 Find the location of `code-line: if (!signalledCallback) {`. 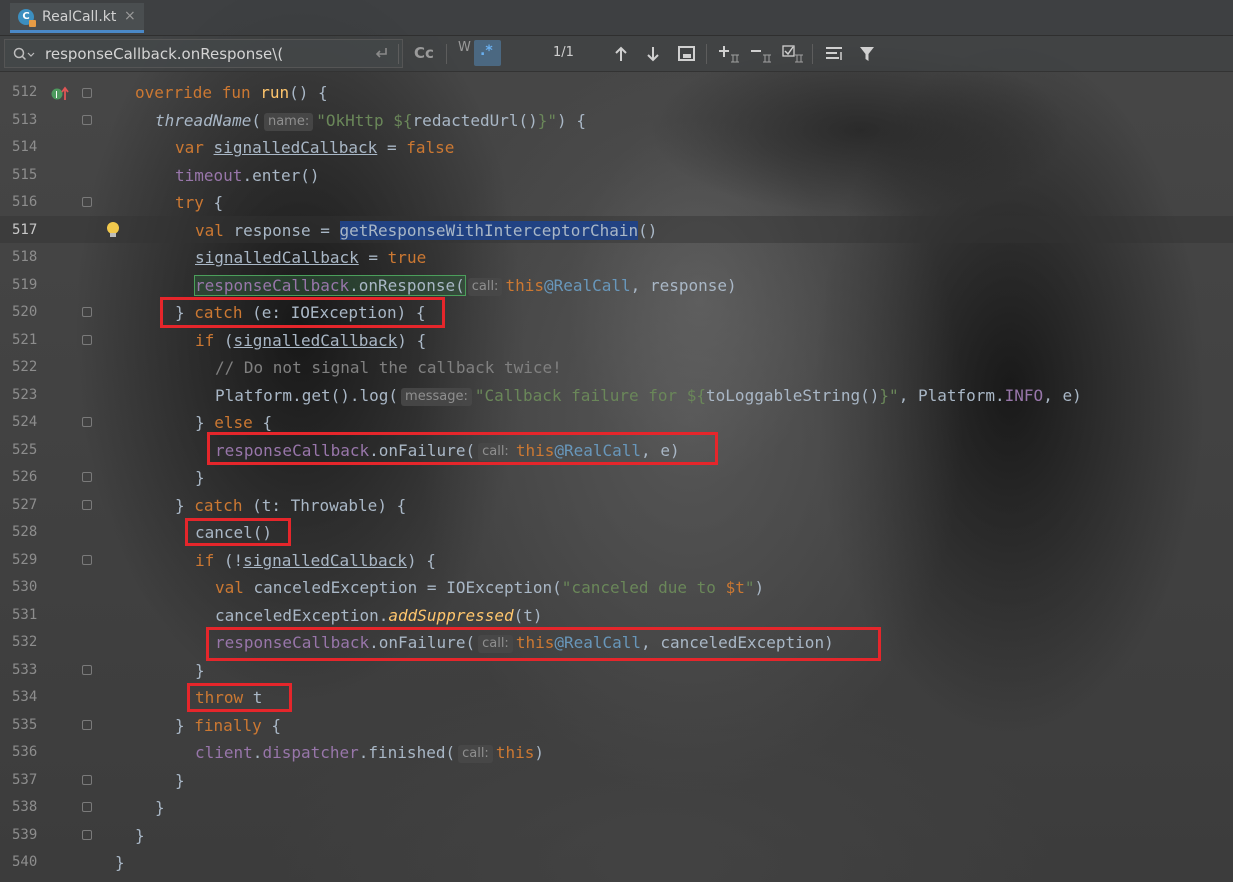

code-line: if (!signalledCallback) { is located at coordinates (315, 561).